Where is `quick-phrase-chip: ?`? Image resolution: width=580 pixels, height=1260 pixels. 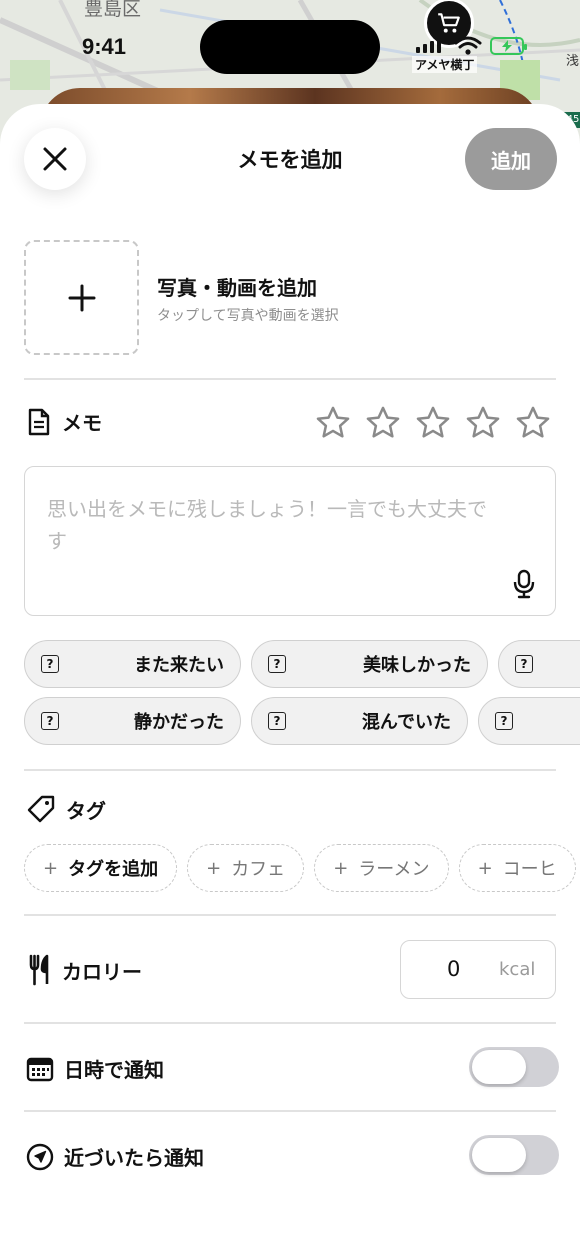
quick-phrase-chip: ? is located at coordinates (539, 664).